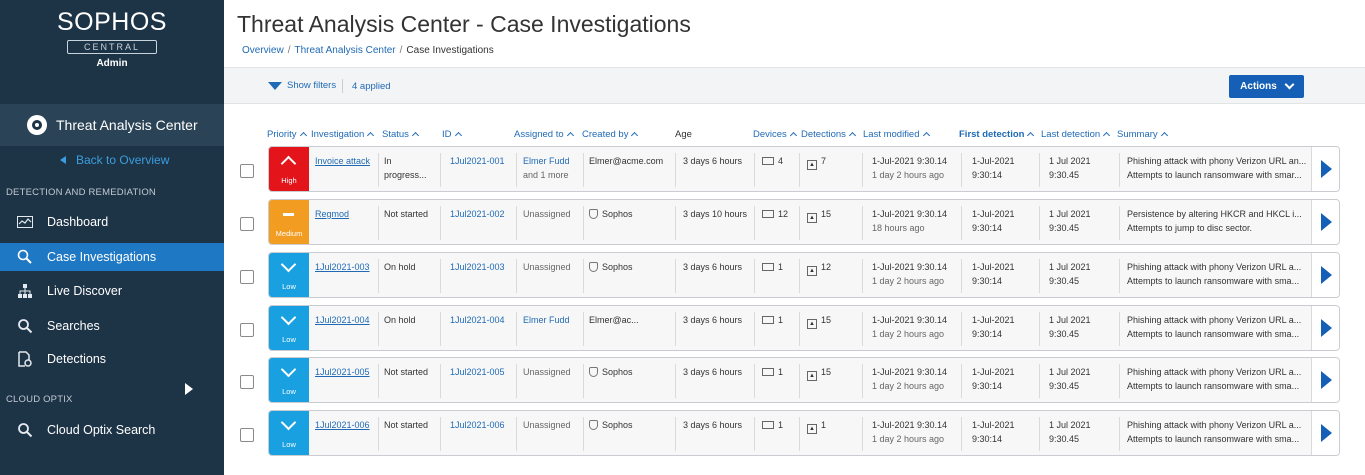 This screenshot has width=1365, height=475. What do you see at coordinates (112, 291) in the screenshot?
I see `sidebar-item-live-discover: Live Discover` at bounding box center [112, 291].